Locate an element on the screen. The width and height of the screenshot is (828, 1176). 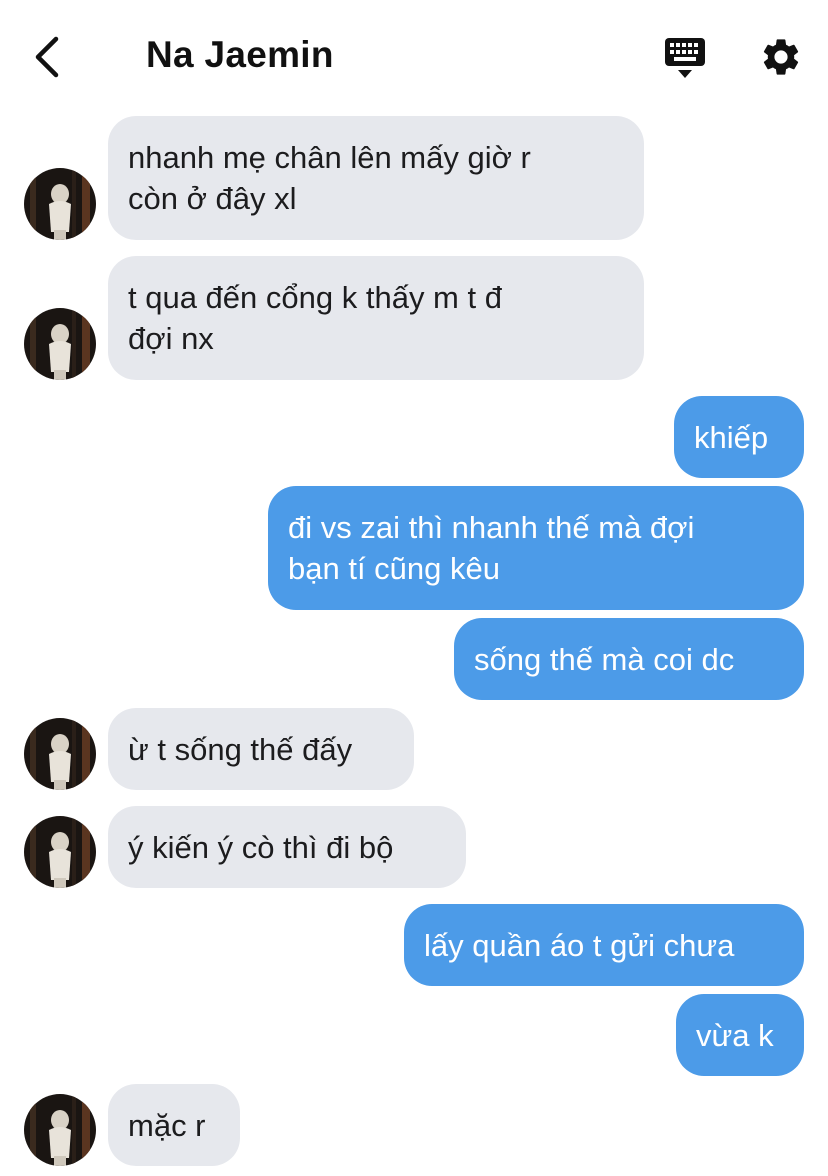
message-line: nhanh mẹ chân lên mấy giờ r is located at coordinates (329, 157).